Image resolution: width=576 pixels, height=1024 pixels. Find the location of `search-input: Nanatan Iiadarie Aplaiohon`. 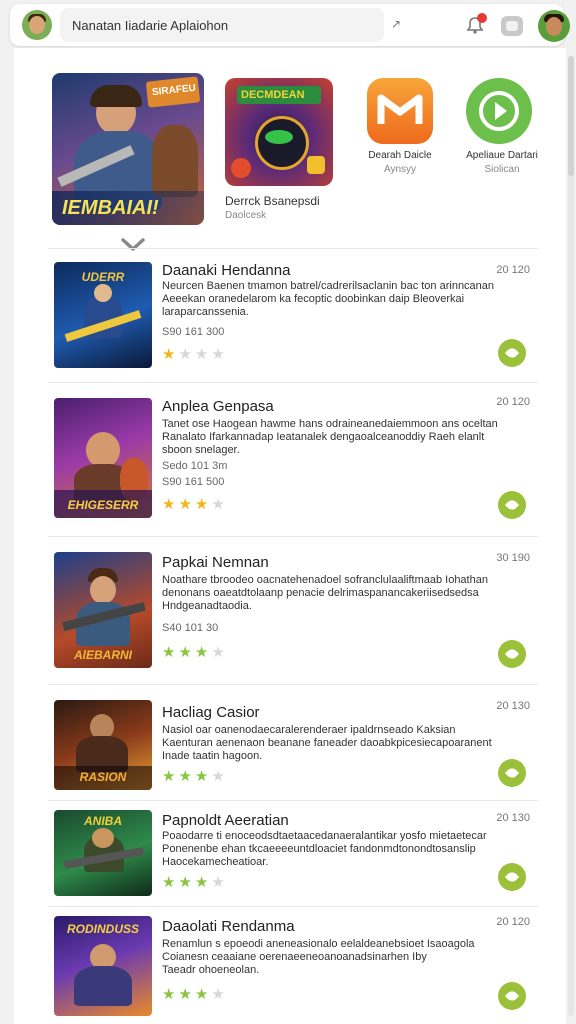

search-input: Nanatan Iiadarie Aplaiohon is located at coordinates (222, 25).